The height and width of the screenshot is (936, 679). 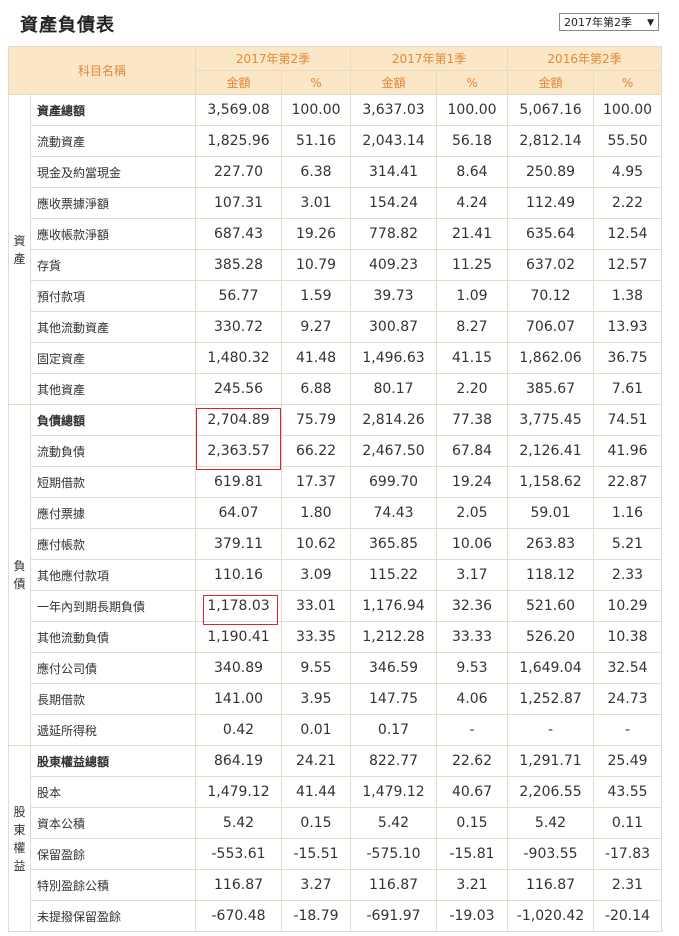 What do you see at coordinates (628, 451) in the screenshot?
I see `percent-cell: 41.96` at bounding box center [628, 451].